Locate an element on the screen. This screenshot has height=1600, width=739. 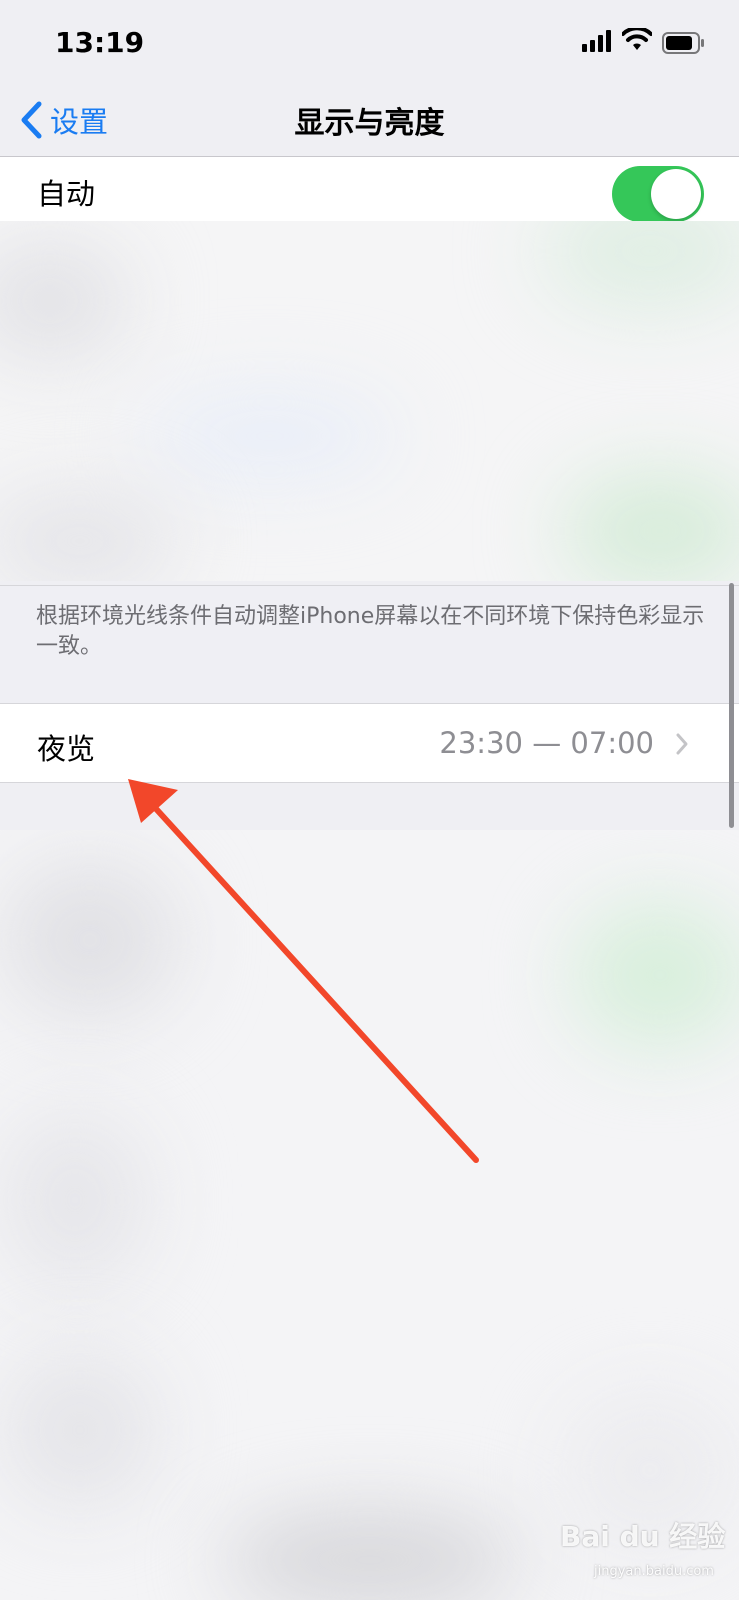
watermark-logo: Bai du 经验 is located at coordinates (643, 1536).